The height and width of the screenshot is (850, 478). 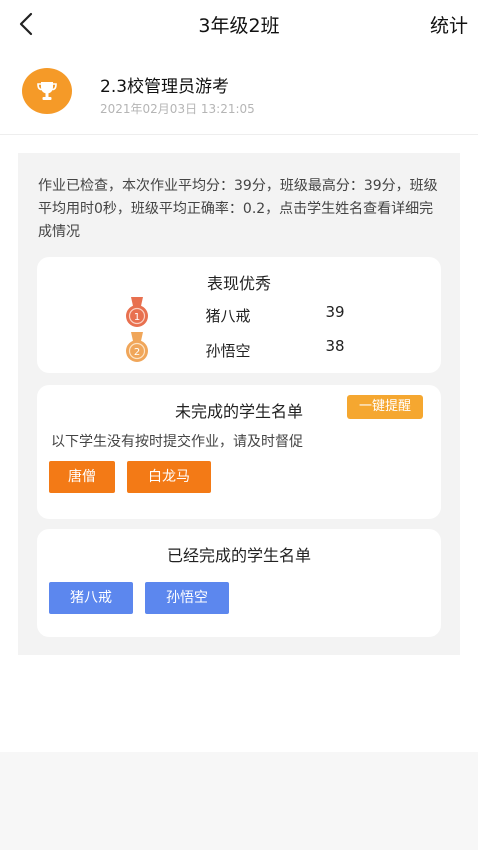 I want to click on finished-student-chip: 猪八戒, so click(x=91, y=598).